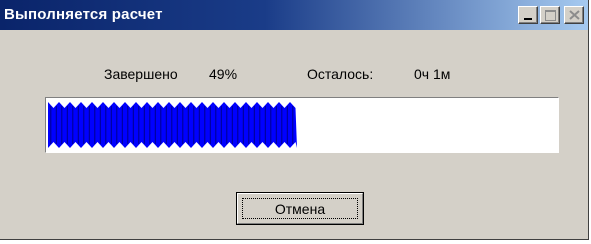  I want to click on cancel-button-bevel: Отмена, so click(300, 208).